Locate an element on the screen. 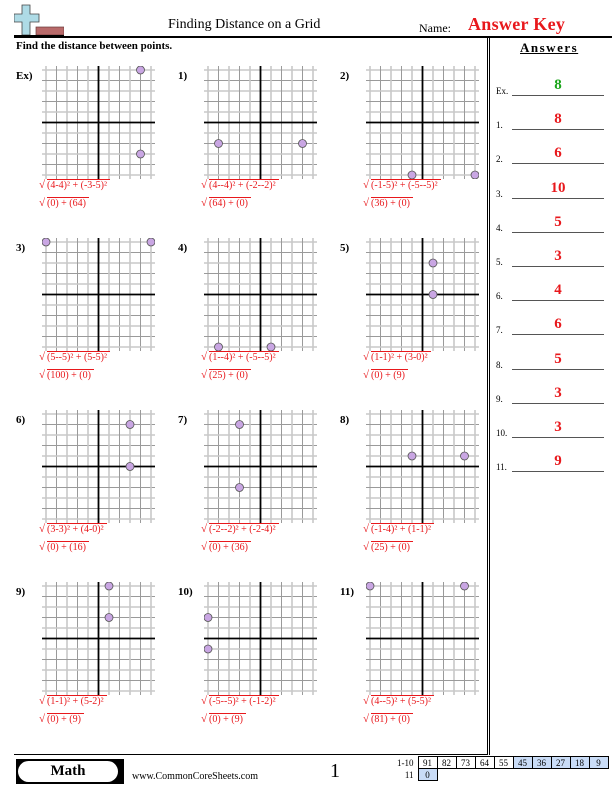 The height and width of the screenshot is (792, 612). problem: 6) (3-3)² + (4-0)² (0) + (16) is located at coordinates (96, 489).